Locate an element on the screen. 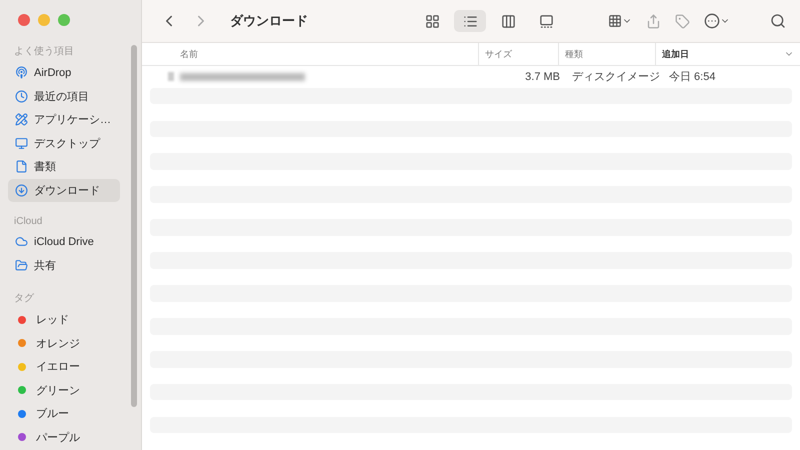 Image resolution: width=800 pixels, height=450 pixels. window-title: ダウンロード is located at coordinates (269, 21).